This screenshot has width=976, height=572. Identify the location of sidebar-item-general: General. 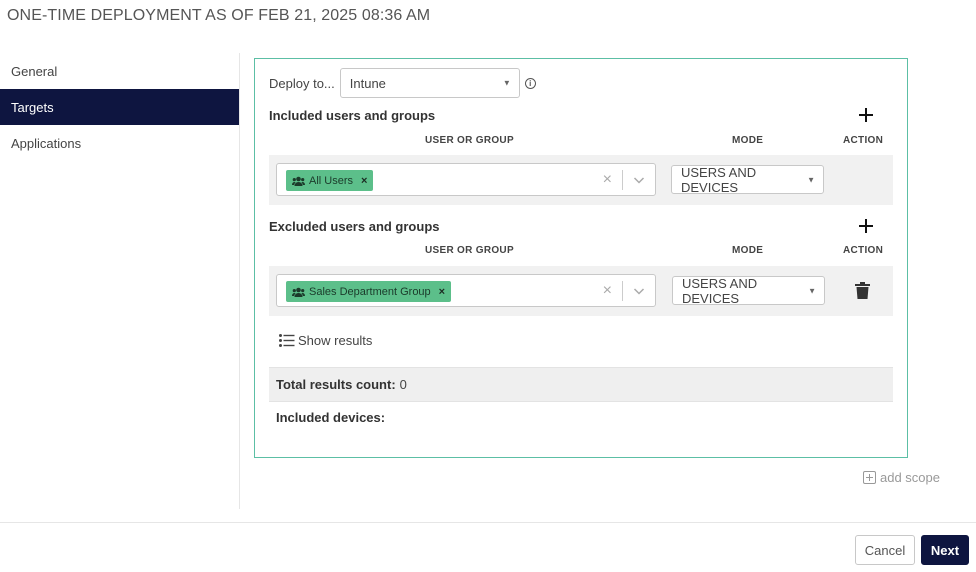
(119, 71).